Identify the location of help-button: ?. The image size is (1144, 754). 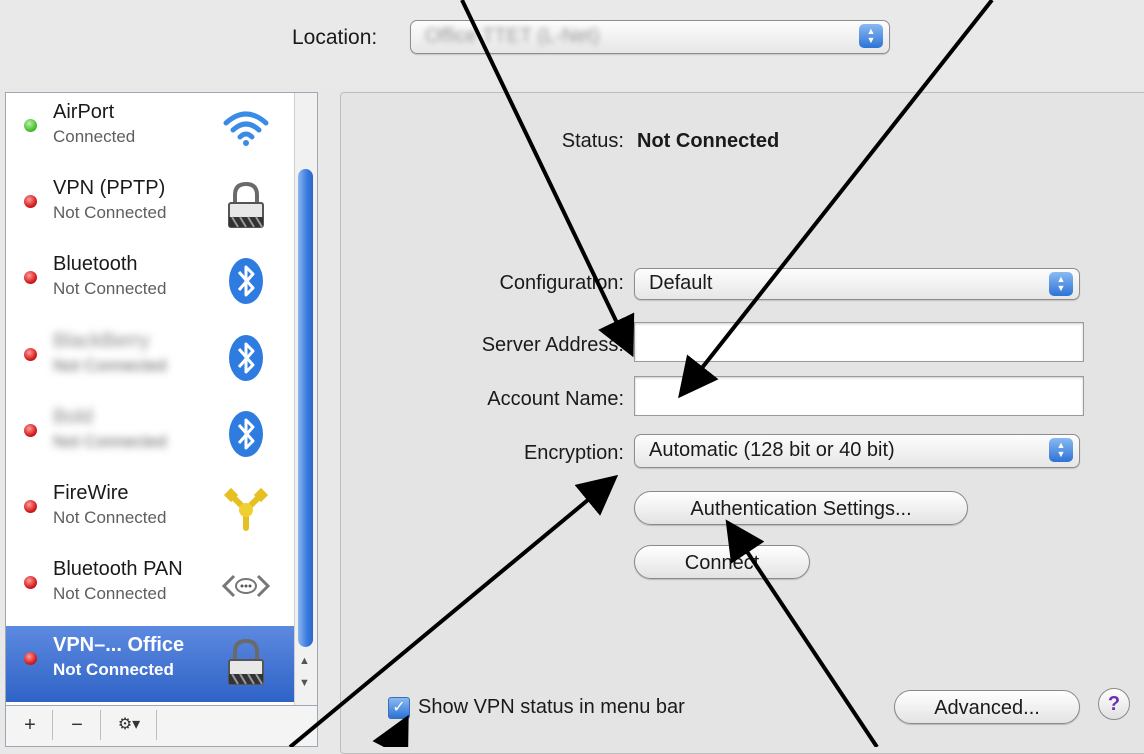
(1114, 704).